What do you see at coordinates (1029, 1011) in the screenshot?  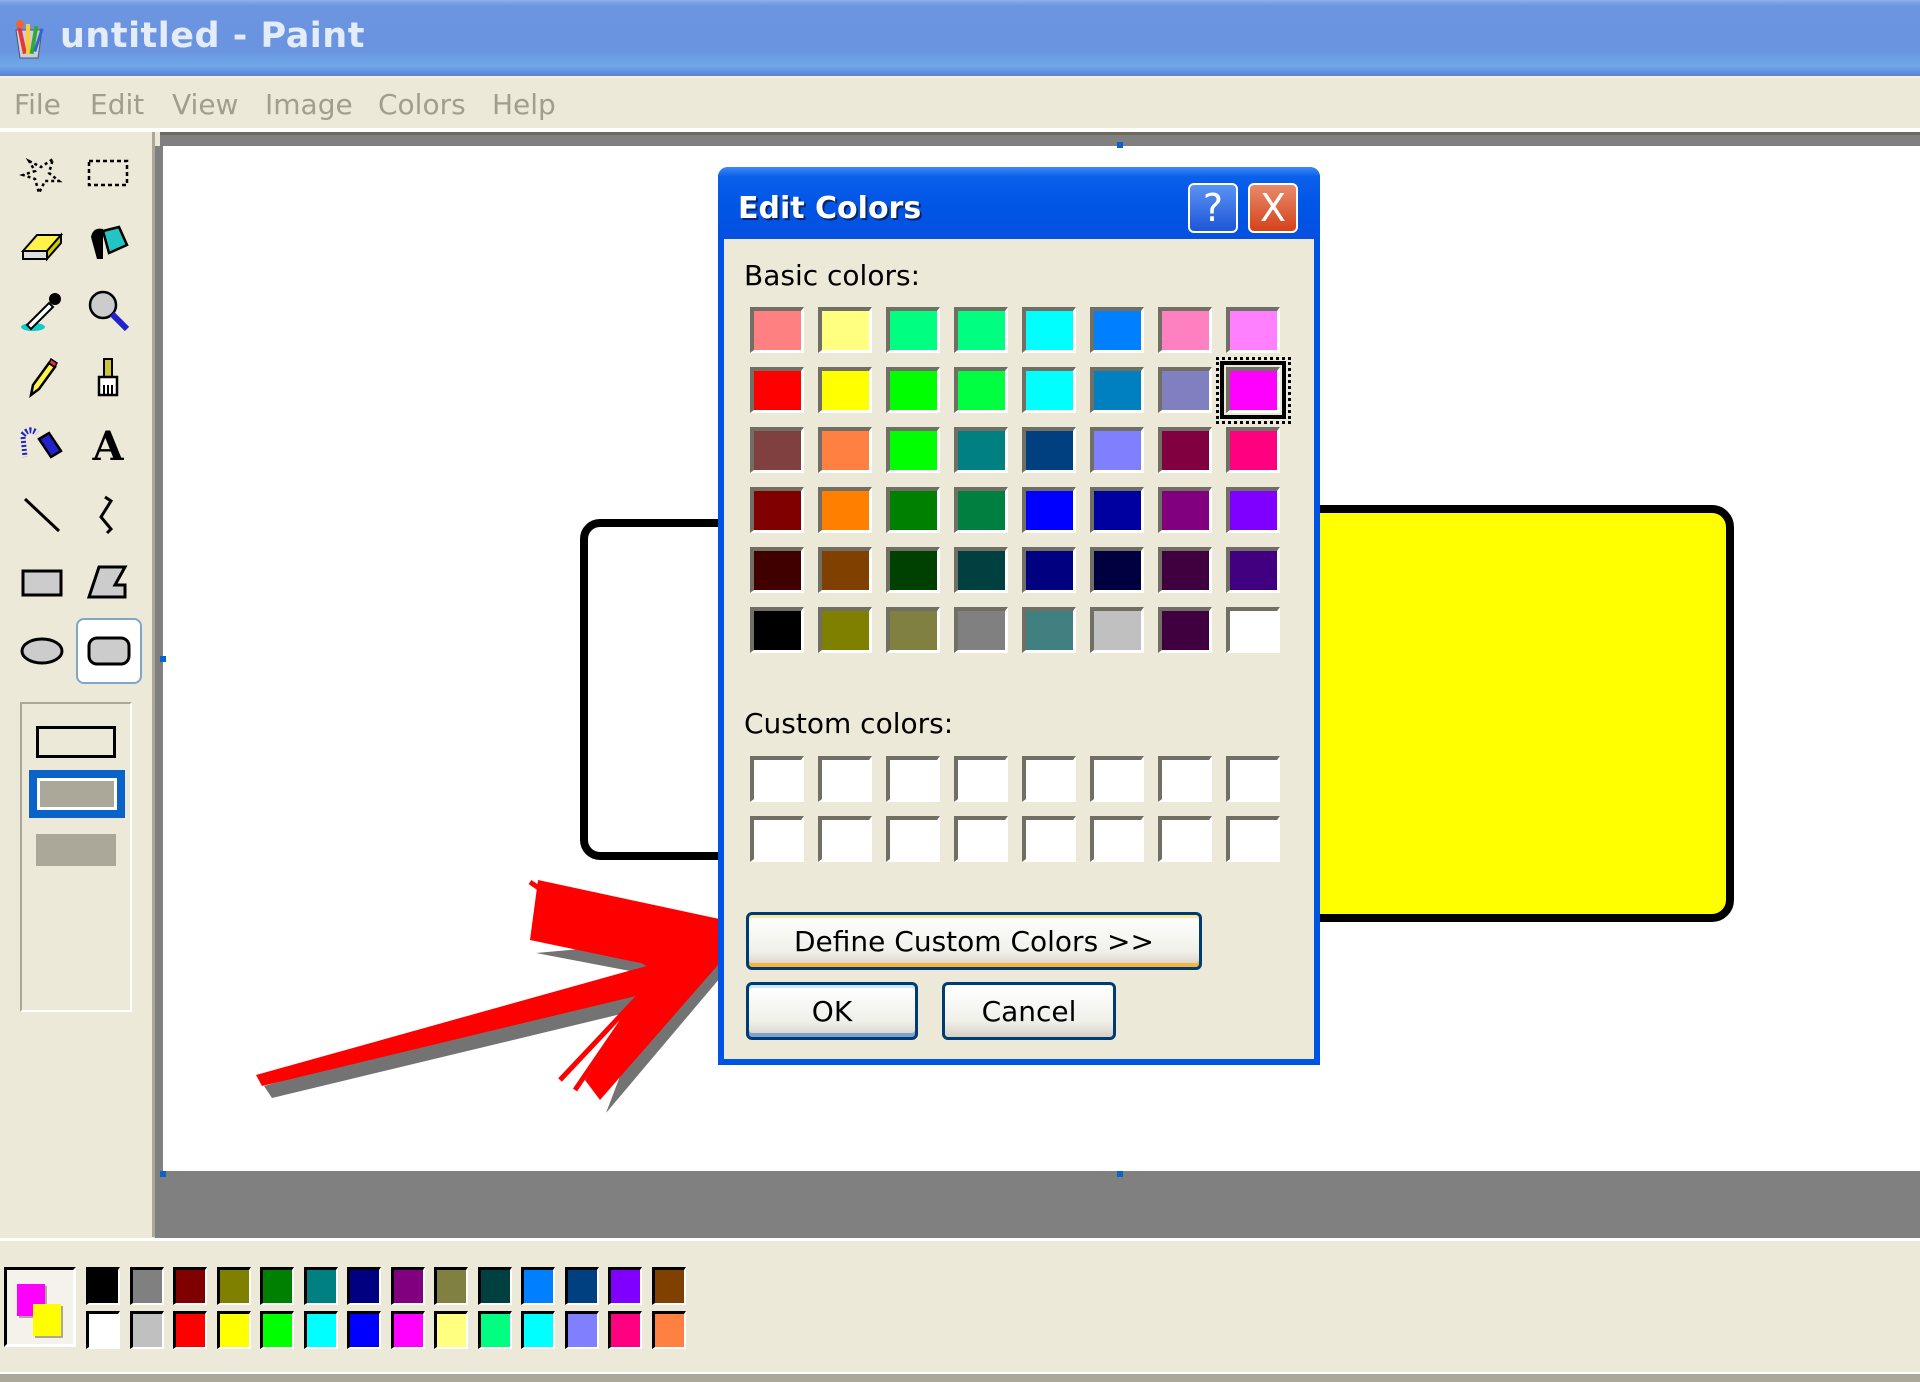 I see `cancel-button: Cancel` at bounding box center [1029, 1011].